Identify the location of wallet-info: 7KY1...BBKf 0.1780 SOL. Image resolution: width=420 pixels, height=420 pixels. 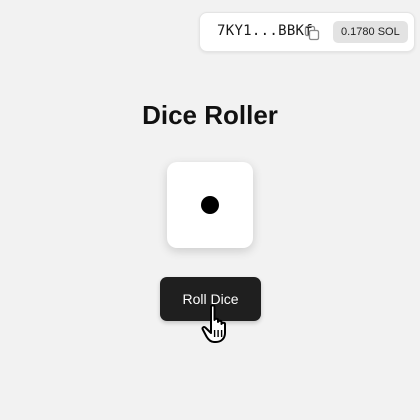
(307, 32).